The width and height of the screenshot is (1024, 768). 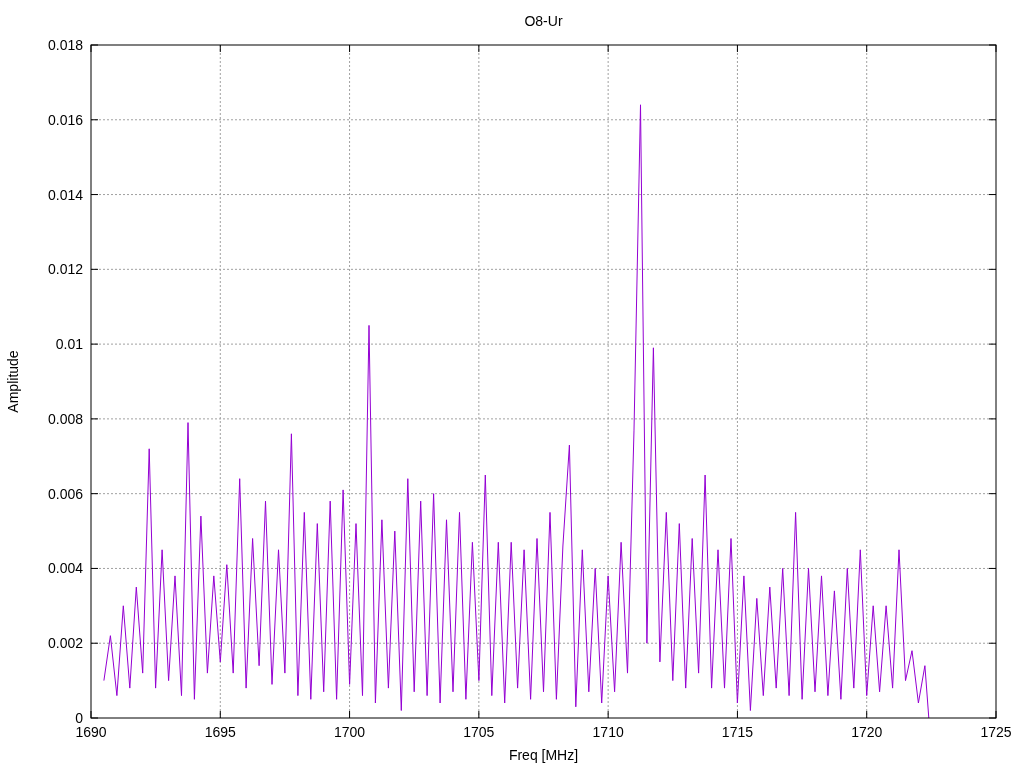 I want to click on tick-label: 0.012, so click(x=65, y=269).